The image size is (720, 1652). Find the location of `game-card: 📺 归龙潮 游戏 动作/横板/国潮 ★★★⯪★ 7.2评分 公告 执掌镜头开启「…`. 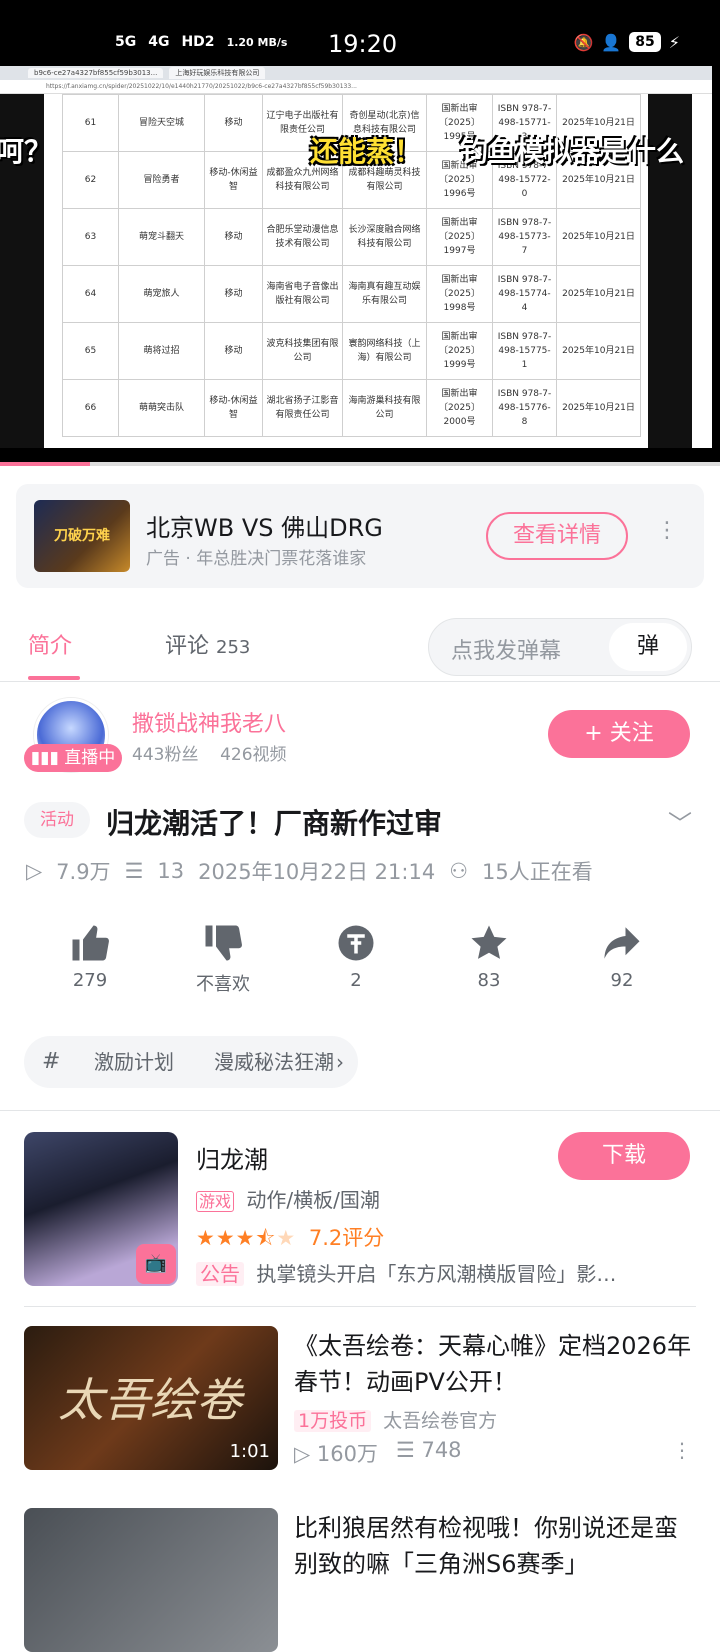

game-card: 📺 归龙潮 游戏 动作/横板/国潮 ★★★⯪★ 7.2评分 公告 执掌镜头开启「… is located at coordinates (360, 1210).